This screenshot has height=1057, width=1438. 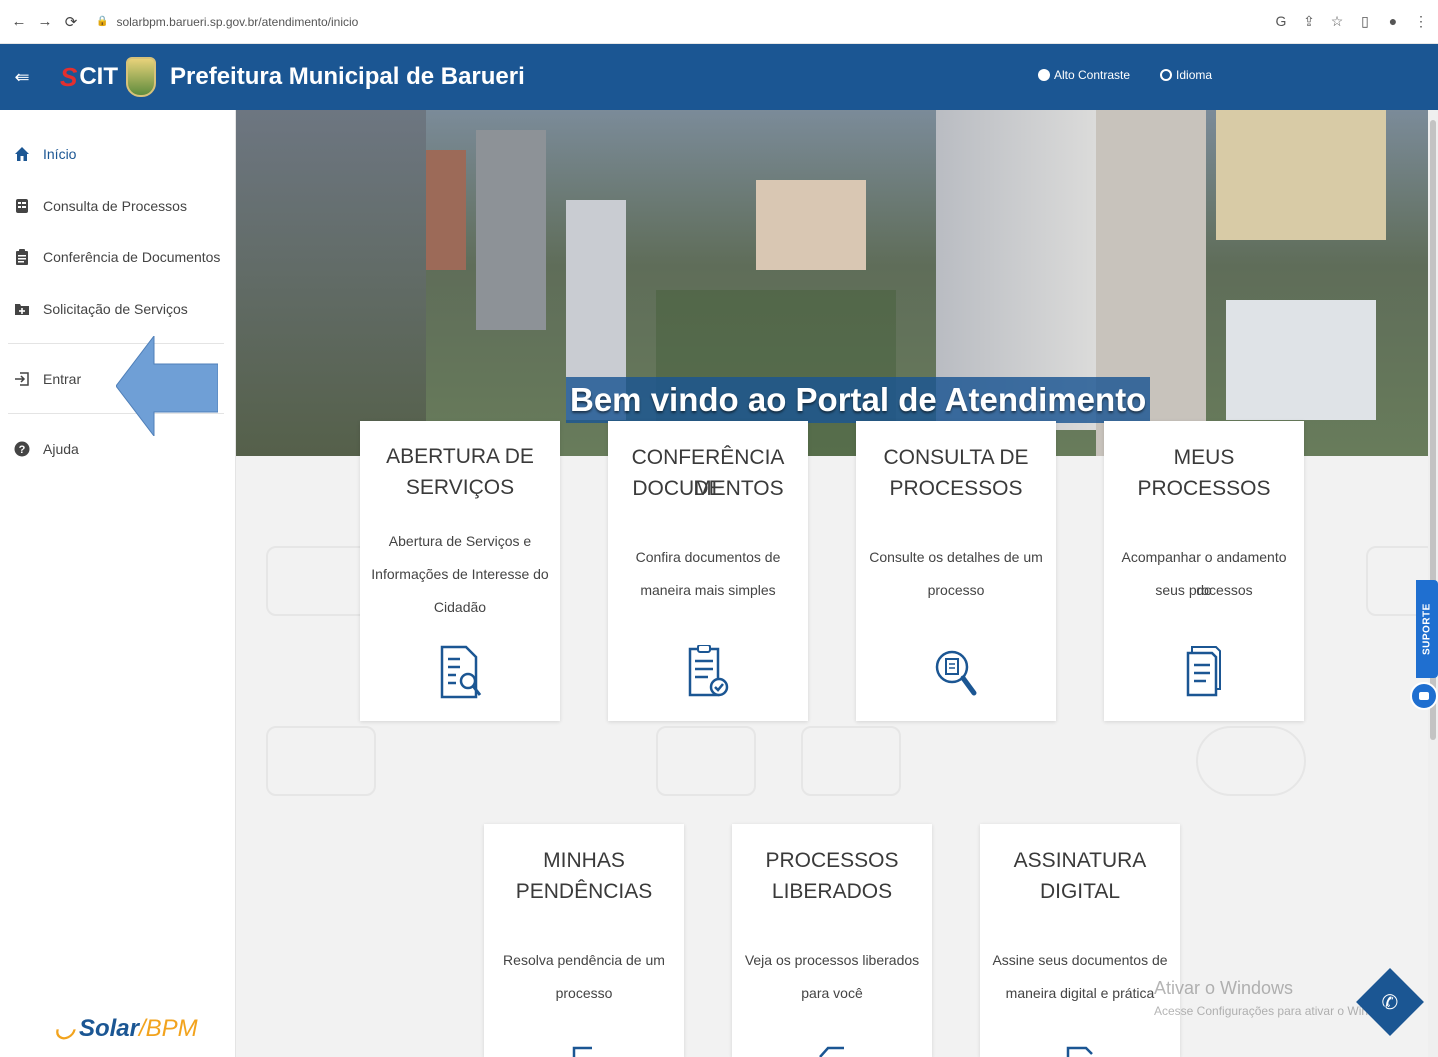 What do you see at coordinates (1309, 21) in the screenshot?
I see `share-icon: ⇪` at bounding box center [1309, 21].